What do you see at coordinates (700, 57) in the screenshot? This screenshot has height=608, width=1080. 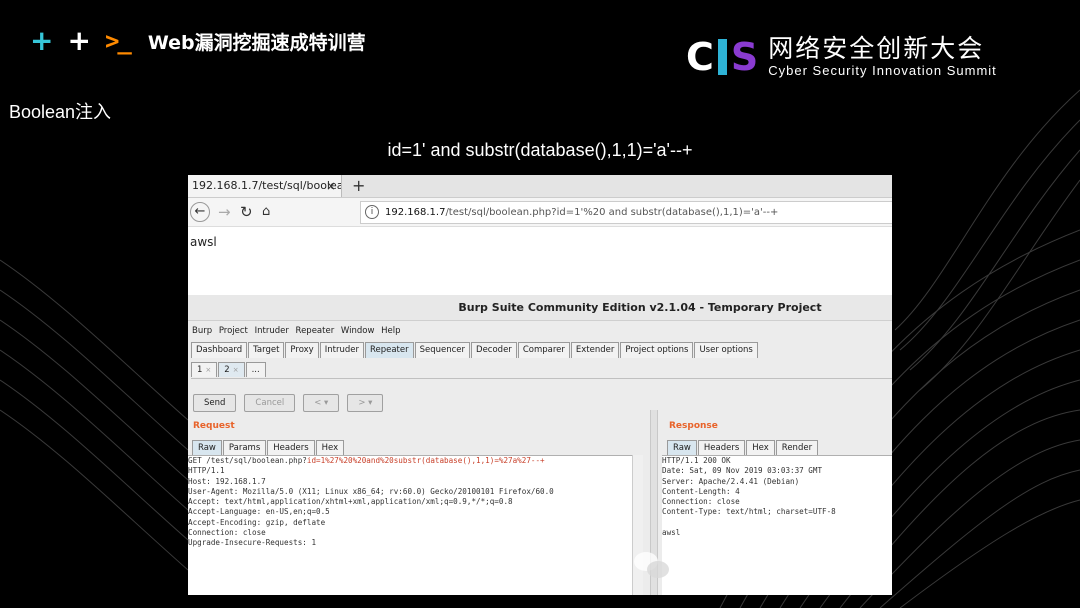 I see `logo-letter-c: C` at bounding box center [700, 57].